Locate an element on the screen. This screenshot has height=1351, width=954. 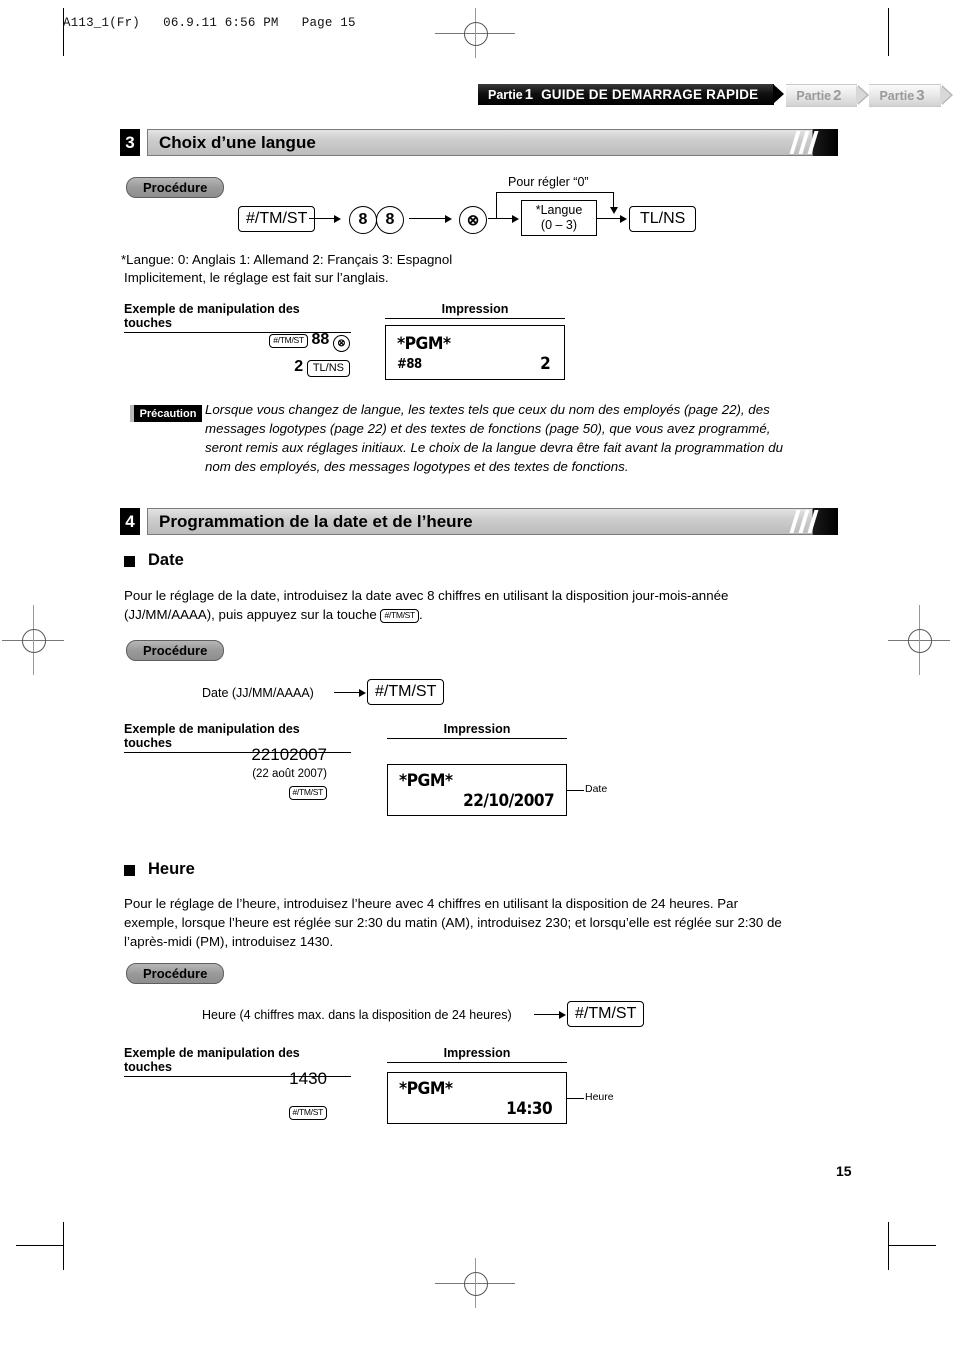
tab-partie-2-prefix: Partie is located at coordinates (814, 95).